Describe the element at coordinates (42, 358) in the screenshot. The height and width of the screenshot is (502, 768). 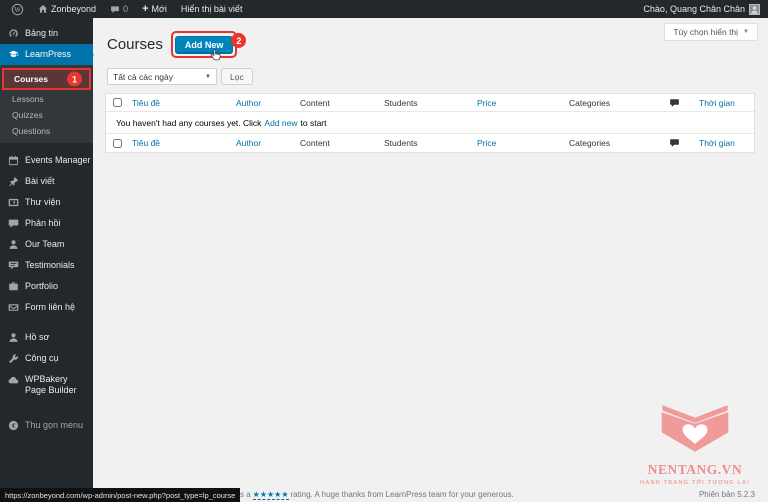
I see `sidebar-label-tools: Công cụ` at that location.